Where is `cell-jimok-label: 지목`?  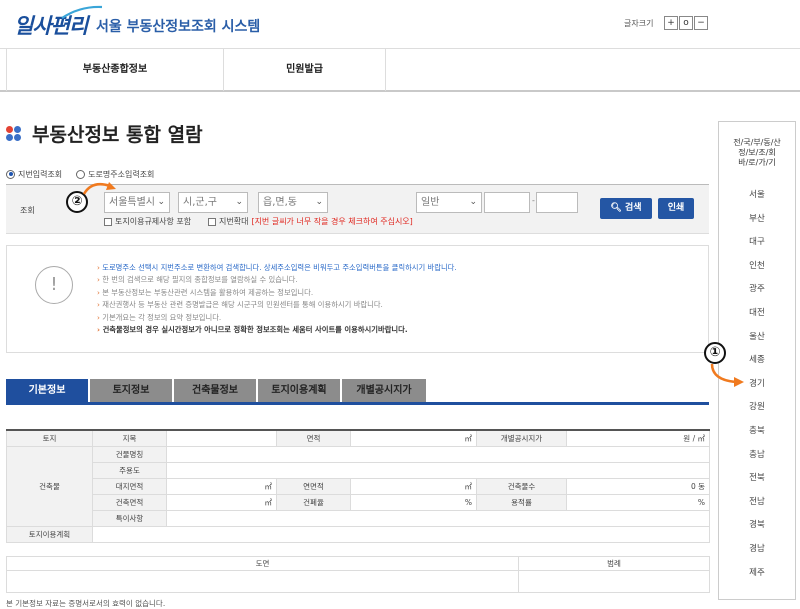 cell-jimok-label: 지목 is located at coordinates (129, 438).